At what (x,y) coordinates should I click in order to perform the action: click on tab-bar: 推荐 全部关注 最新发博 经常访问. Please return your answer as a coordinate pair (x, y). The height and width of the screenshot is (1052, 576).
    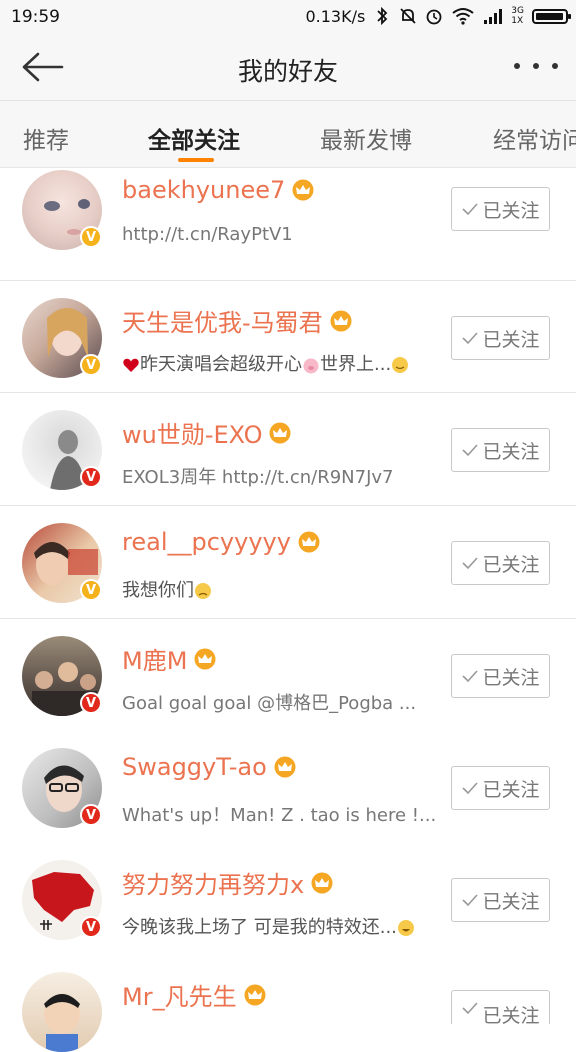
    Looking at the image, I should click on (288, 134).